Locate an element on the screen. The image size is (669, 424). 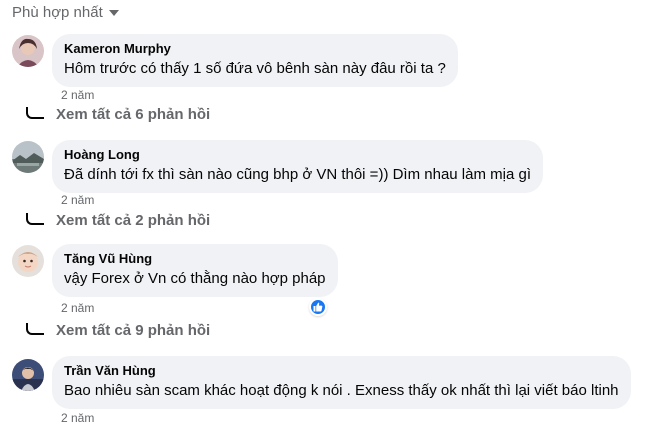
thumbs-up-icon is located at coordinates (318, 307).